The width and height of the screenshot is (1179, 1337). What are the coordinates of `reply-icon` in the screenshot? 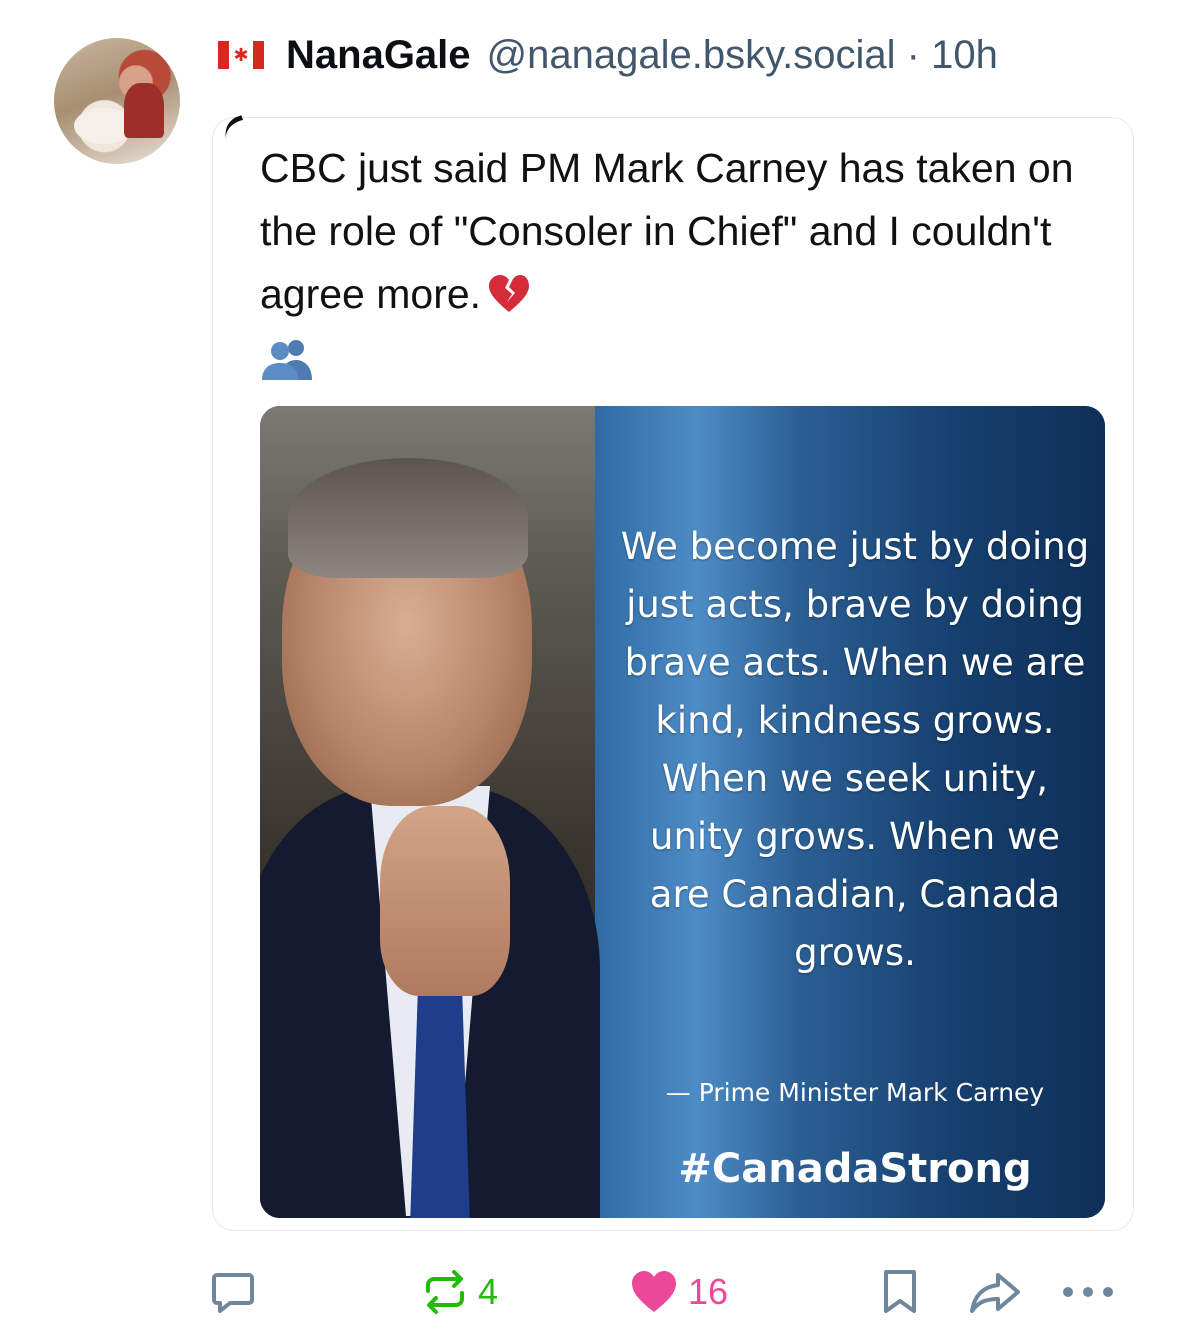 It's located at (233, 1293).